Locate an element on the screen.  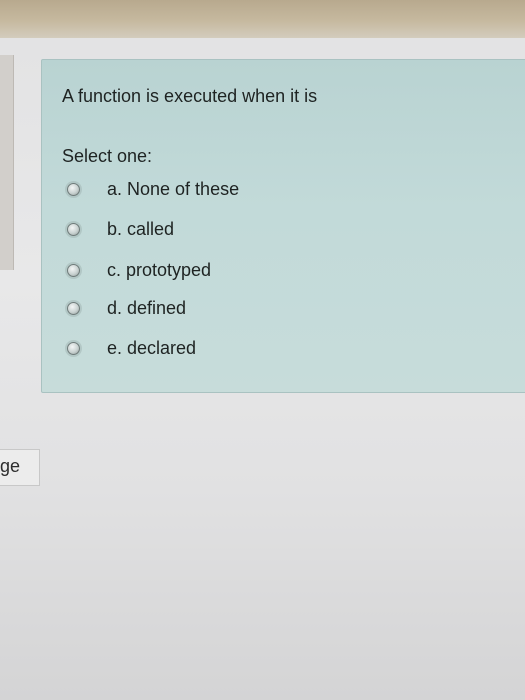
answer-label-e: e. declared is located at coordinates (151, 348).